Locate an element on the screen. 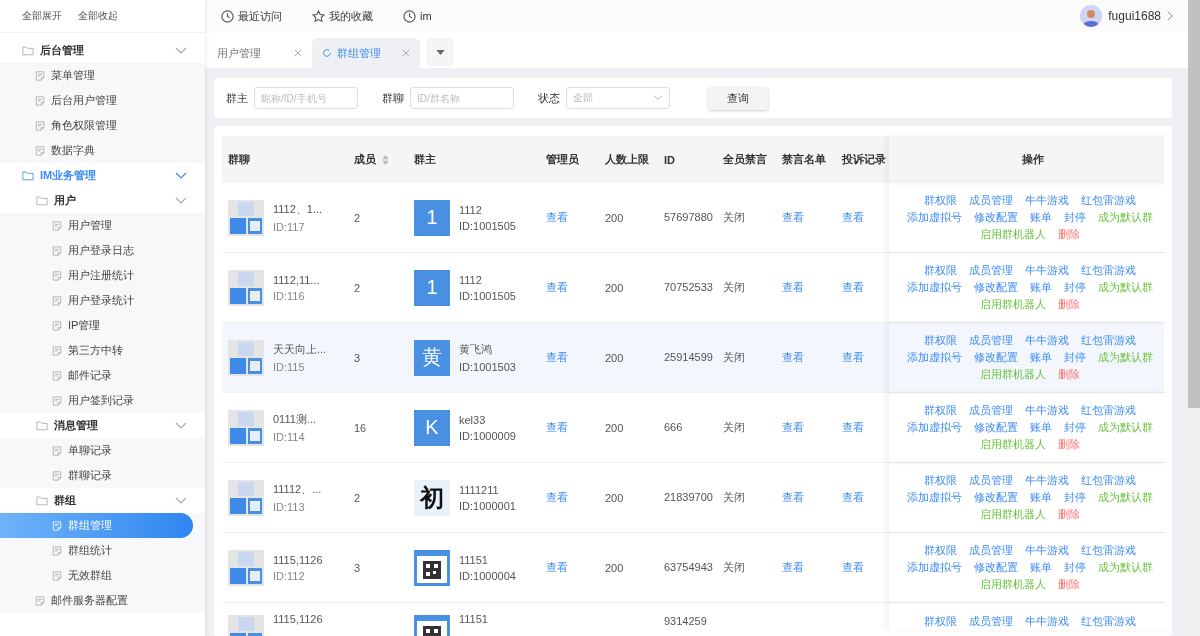  sidebar-folder: 消息管理 is located at coordinates (102, 425).